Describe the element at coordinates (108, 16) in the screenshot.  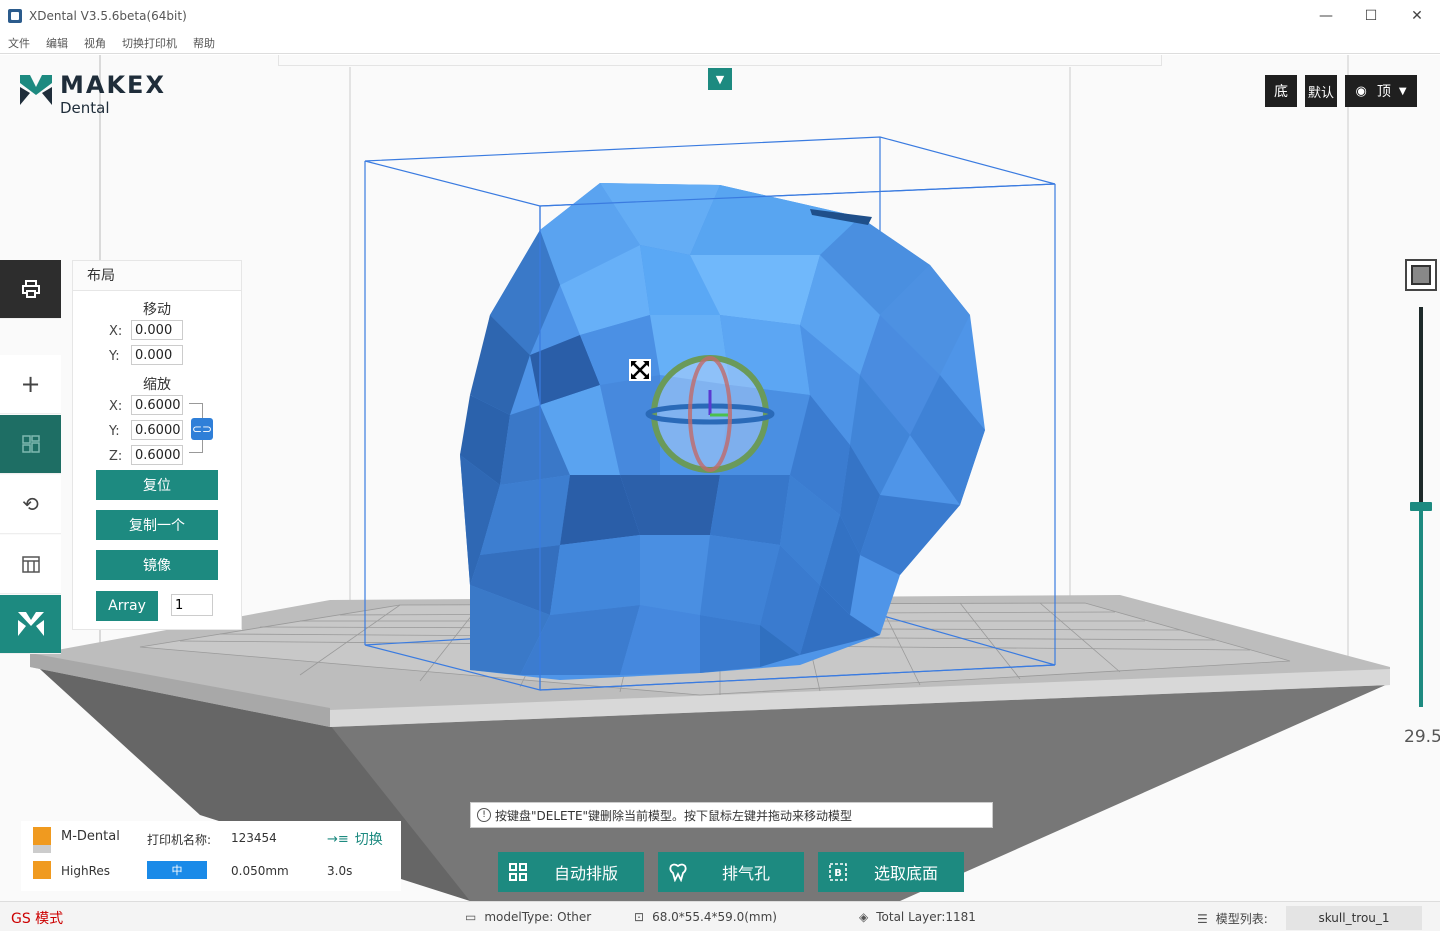
I see `window-title: XDental V3.5.6beta(64bit)` at that location.